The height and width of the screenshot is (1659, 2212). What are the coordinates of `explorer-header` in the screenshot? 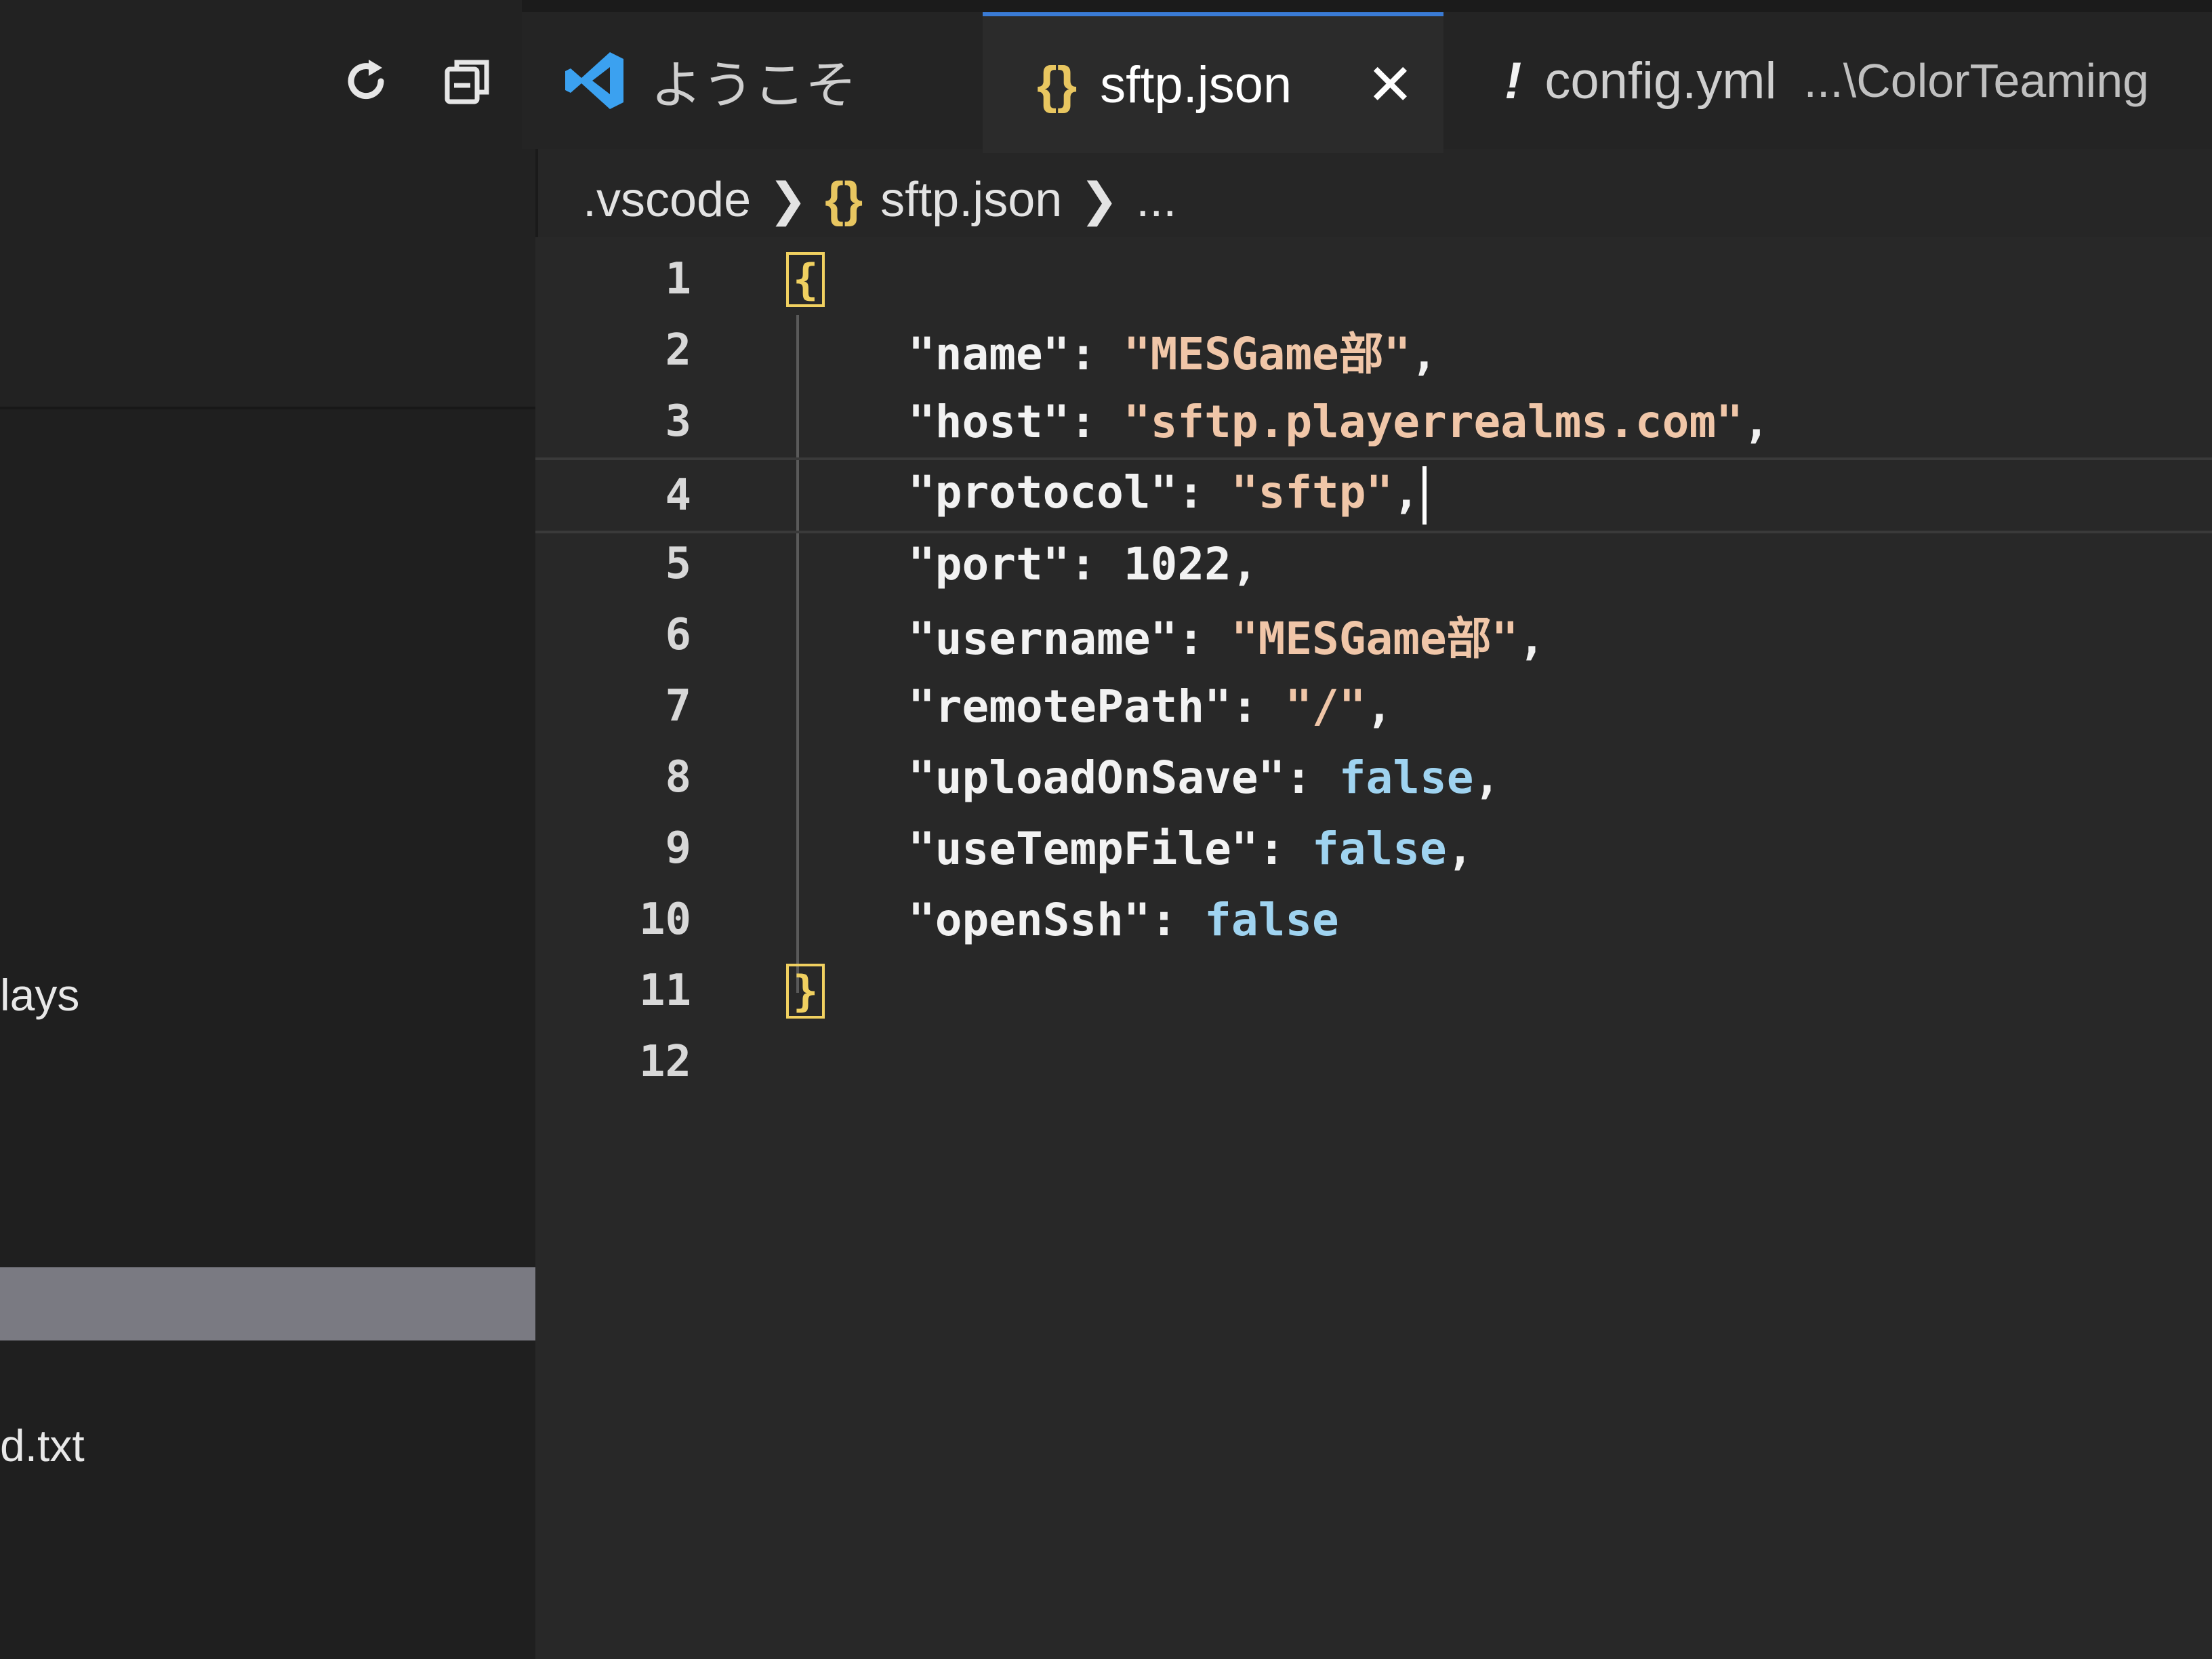 It's located at (267, 204).